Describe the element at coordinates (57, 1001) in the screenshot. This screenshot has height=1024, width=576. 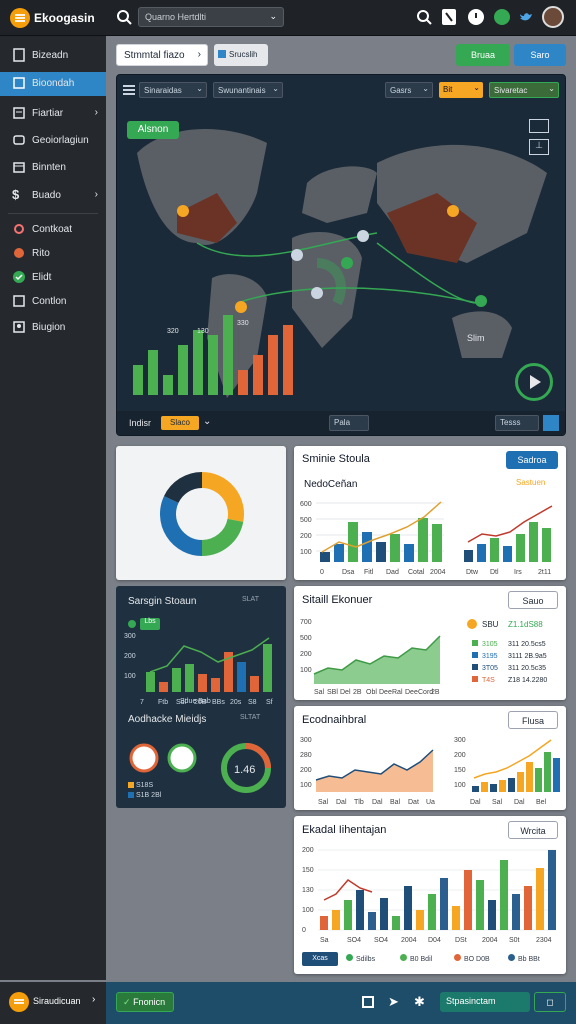
I see `sidebar-footer-label: Siraudicuan` at that location.